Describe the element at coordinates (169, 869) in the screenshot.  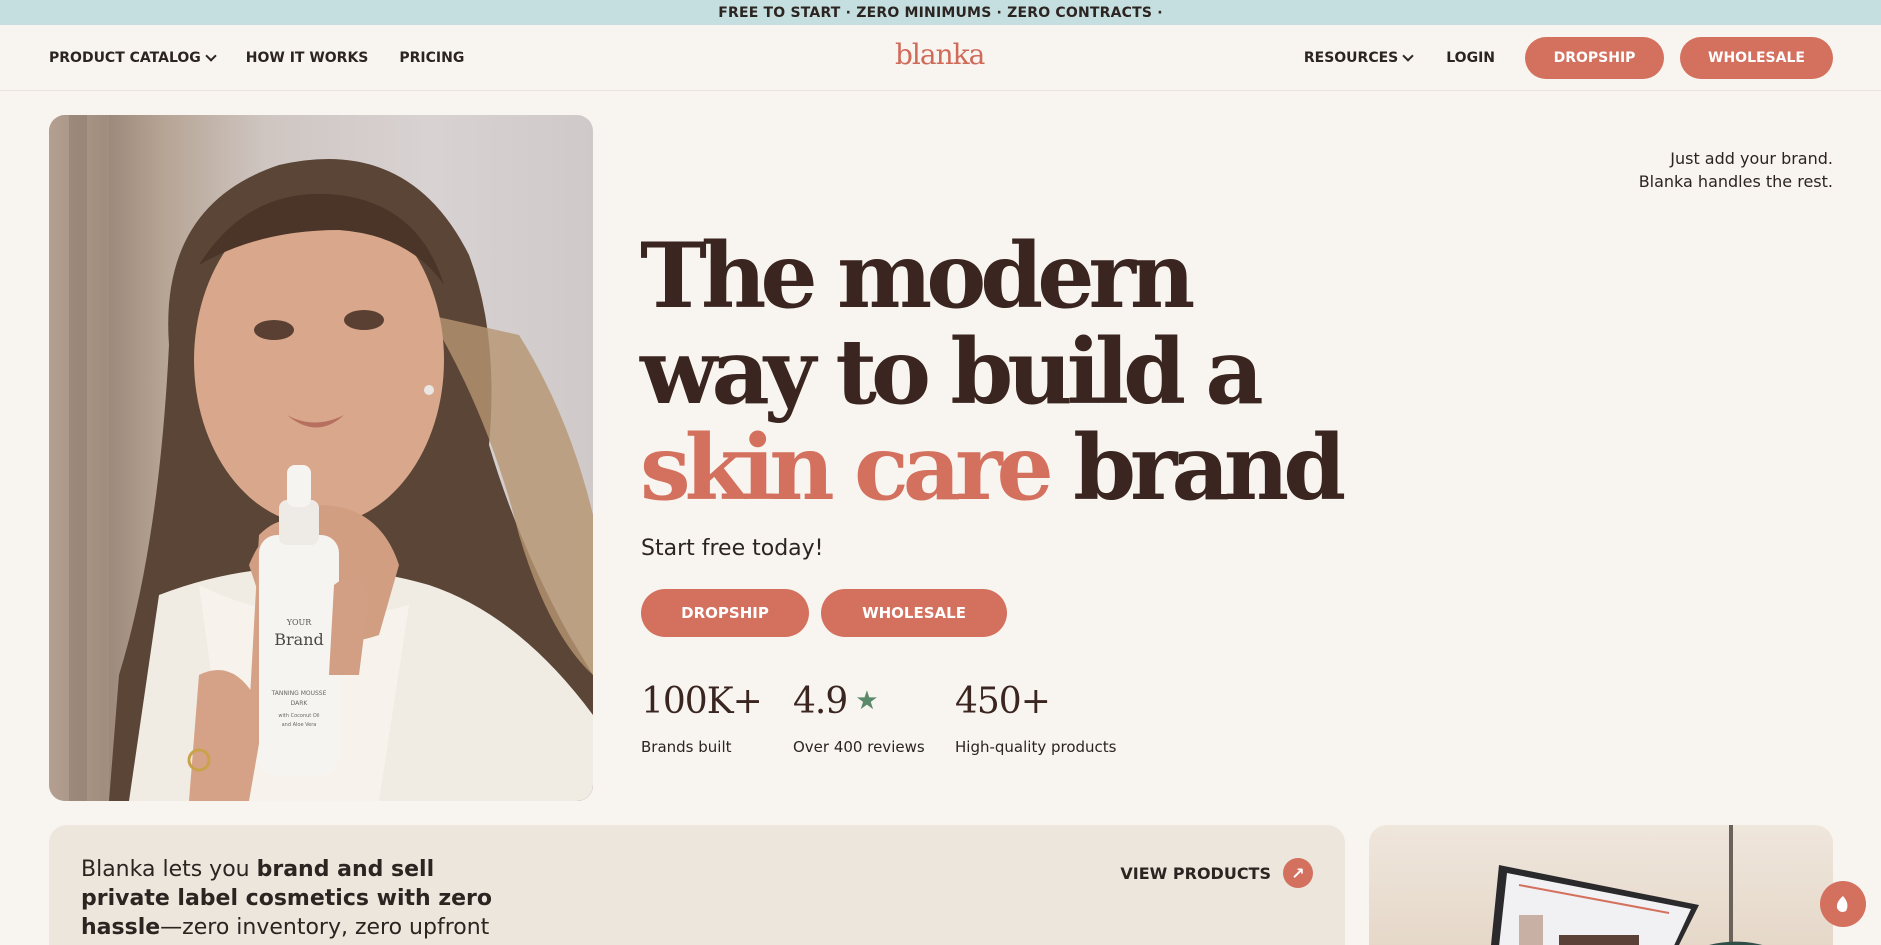
I see `info-text-start: Blanka lets you` at that location.